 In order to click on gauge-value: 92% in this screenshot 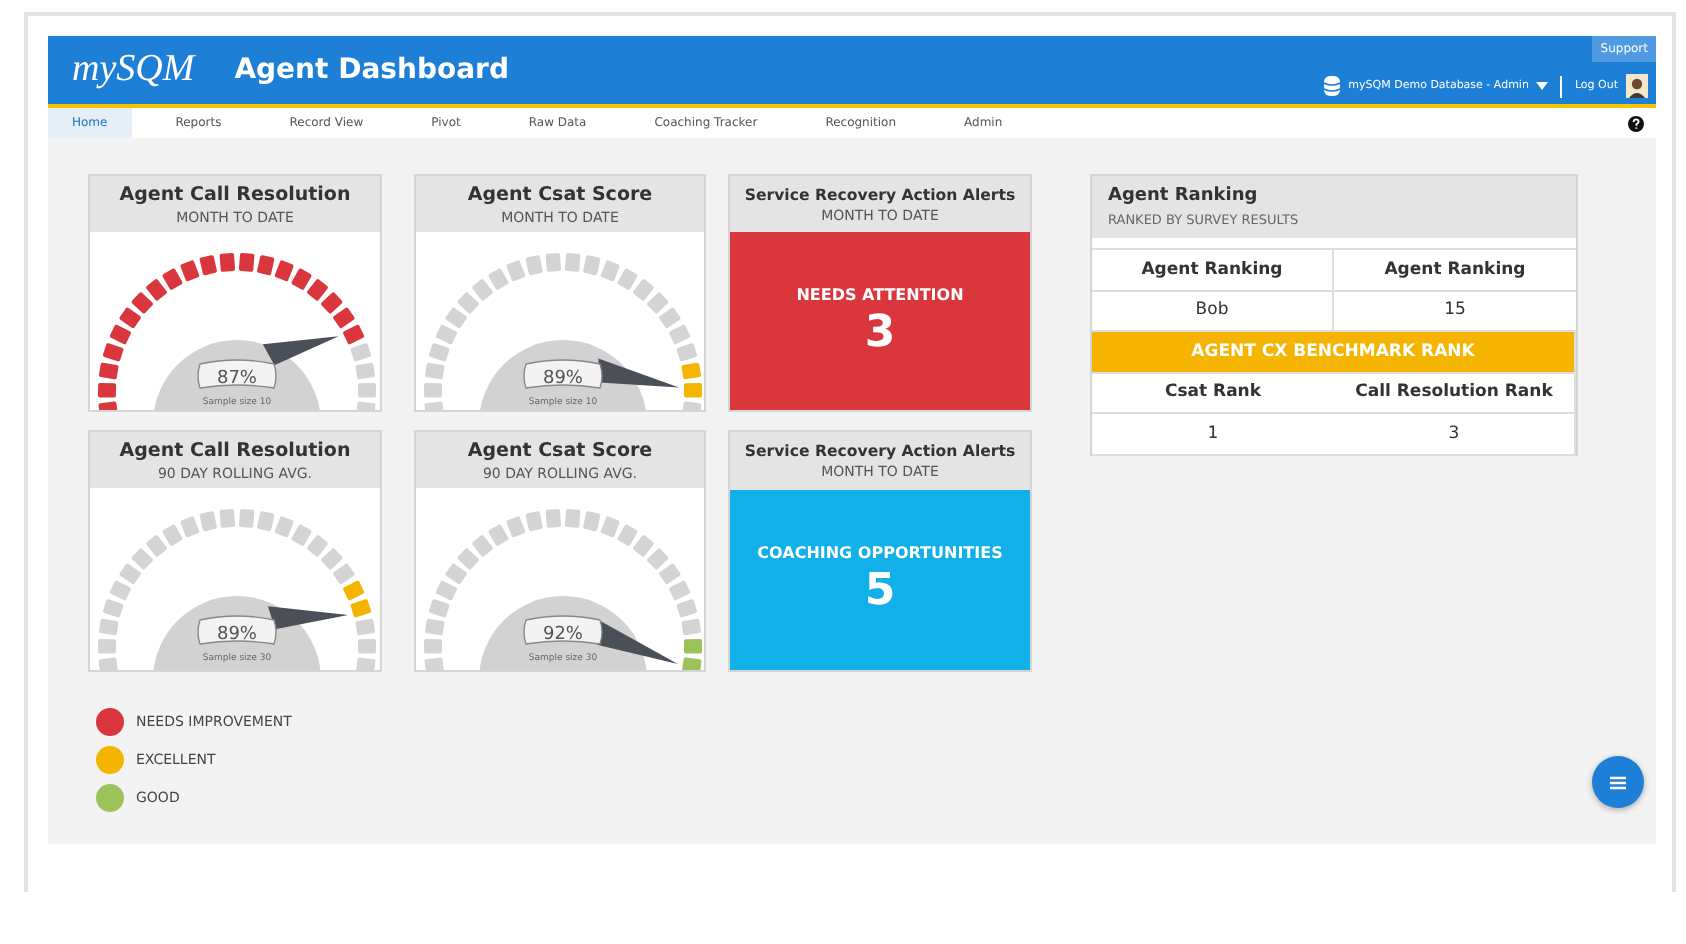, I will do `click(563, 635)`.